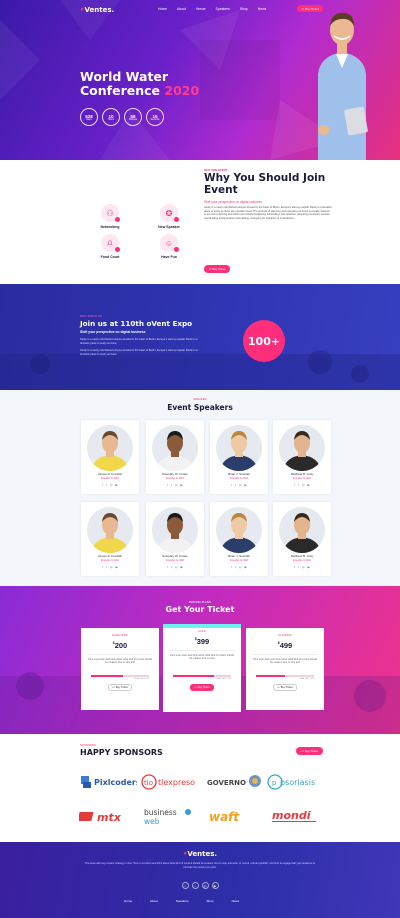  I want to click on sponsor-logo-tlexpreso: tlo tlexpreso, so click(170, 782).